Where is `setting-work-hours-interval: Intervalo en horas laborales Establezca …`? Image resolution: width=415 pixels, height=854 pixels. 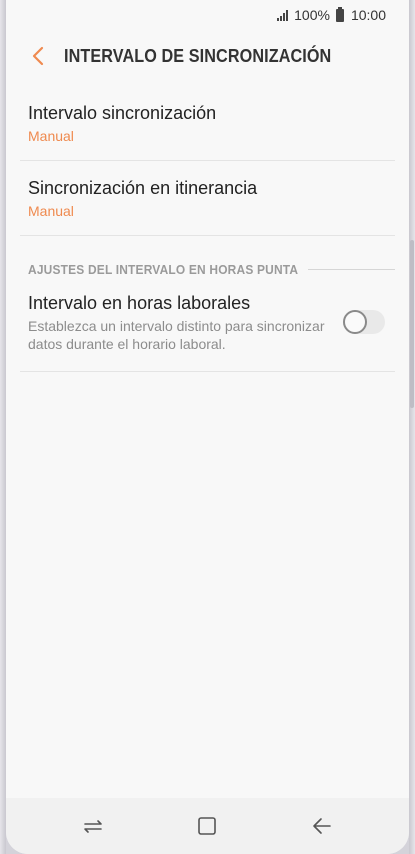
setting-work-hours-interval: Intervalo en horas laborales Establezca … is located at coordinates (207, 324).